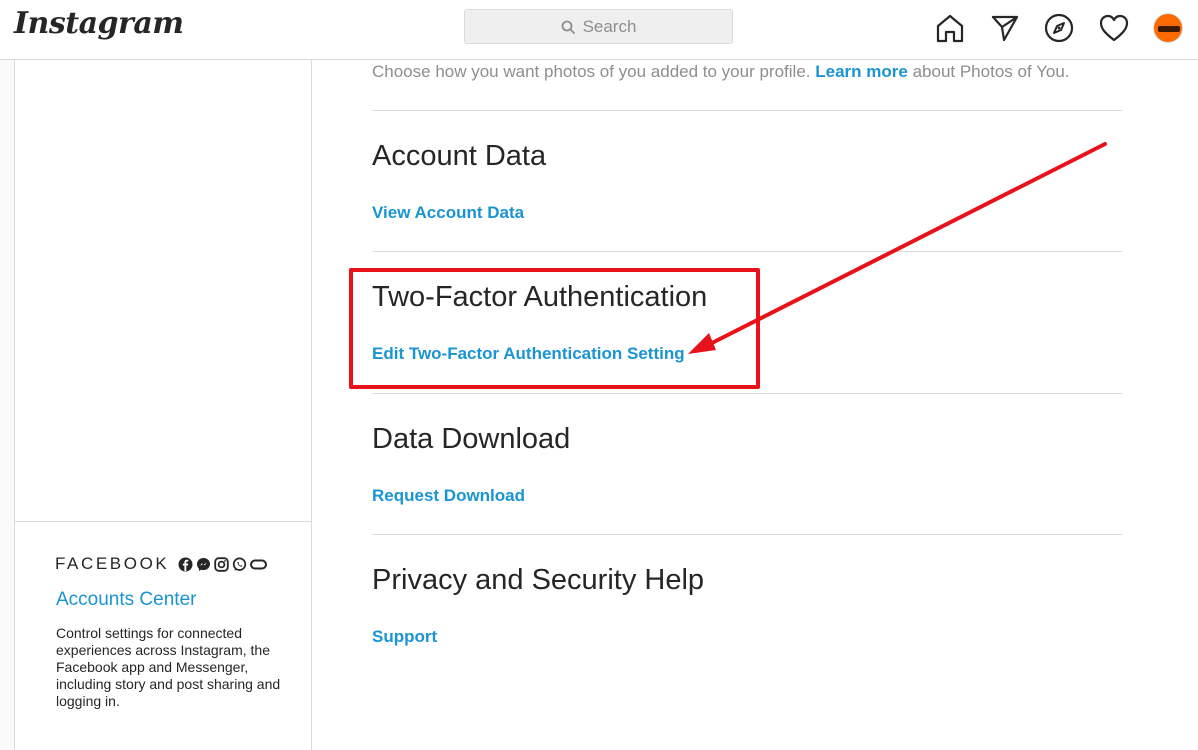 This screenshot has width=1198, height=750. I want to click on data-download-title: Data Download, so click(471, 439).